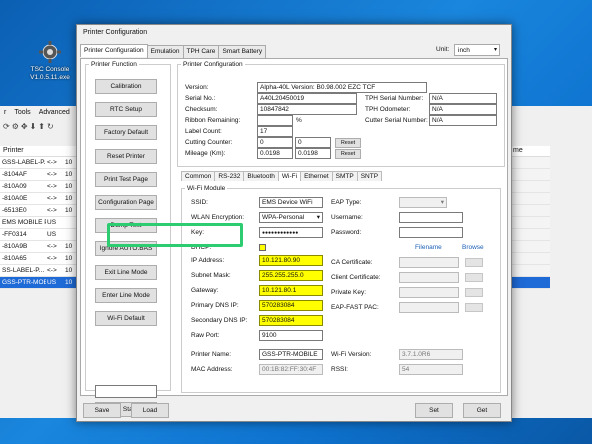 This screenshot has width=592, height=444. What do you see at coordinates (275, 120) in the screenshot?
I see `ribbon-field` at bounding box center [275, 120].